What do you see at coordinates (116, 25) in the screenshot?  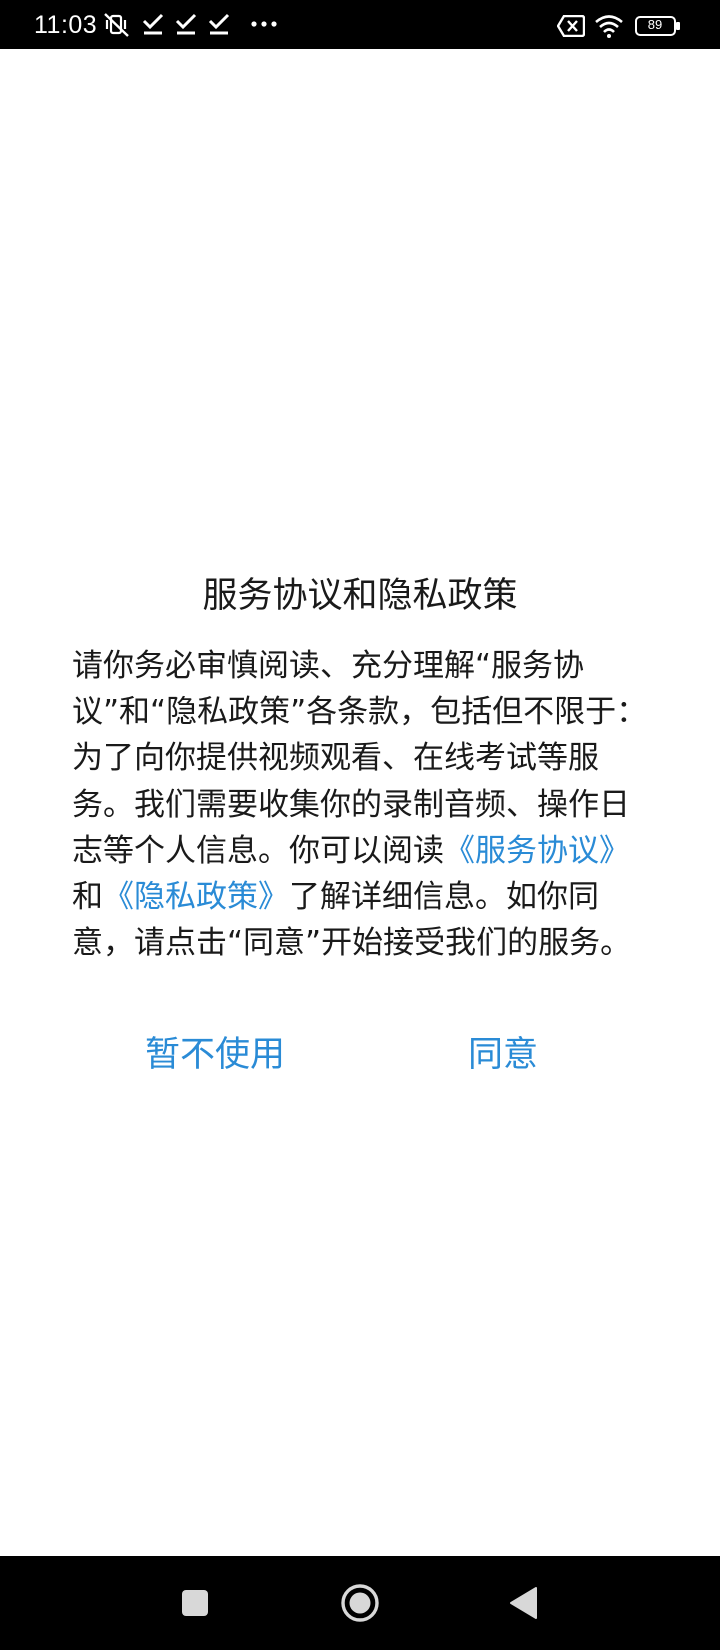 I see `vibrate-off-icon` at bounding box center [116, 25].